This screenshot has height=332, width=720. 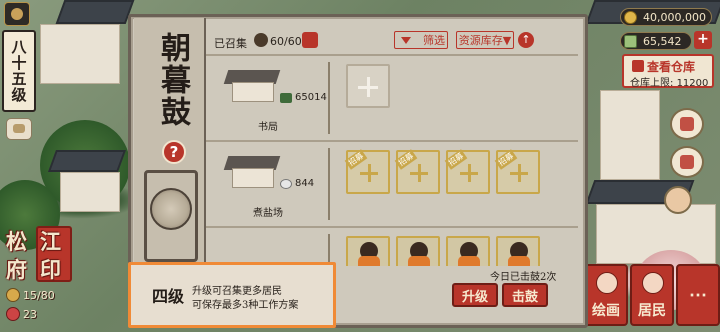 What do you see at coordinates (252, 84) in the screenshot?
I see `bookshop-building-icon` at bounding box center [252, 84].